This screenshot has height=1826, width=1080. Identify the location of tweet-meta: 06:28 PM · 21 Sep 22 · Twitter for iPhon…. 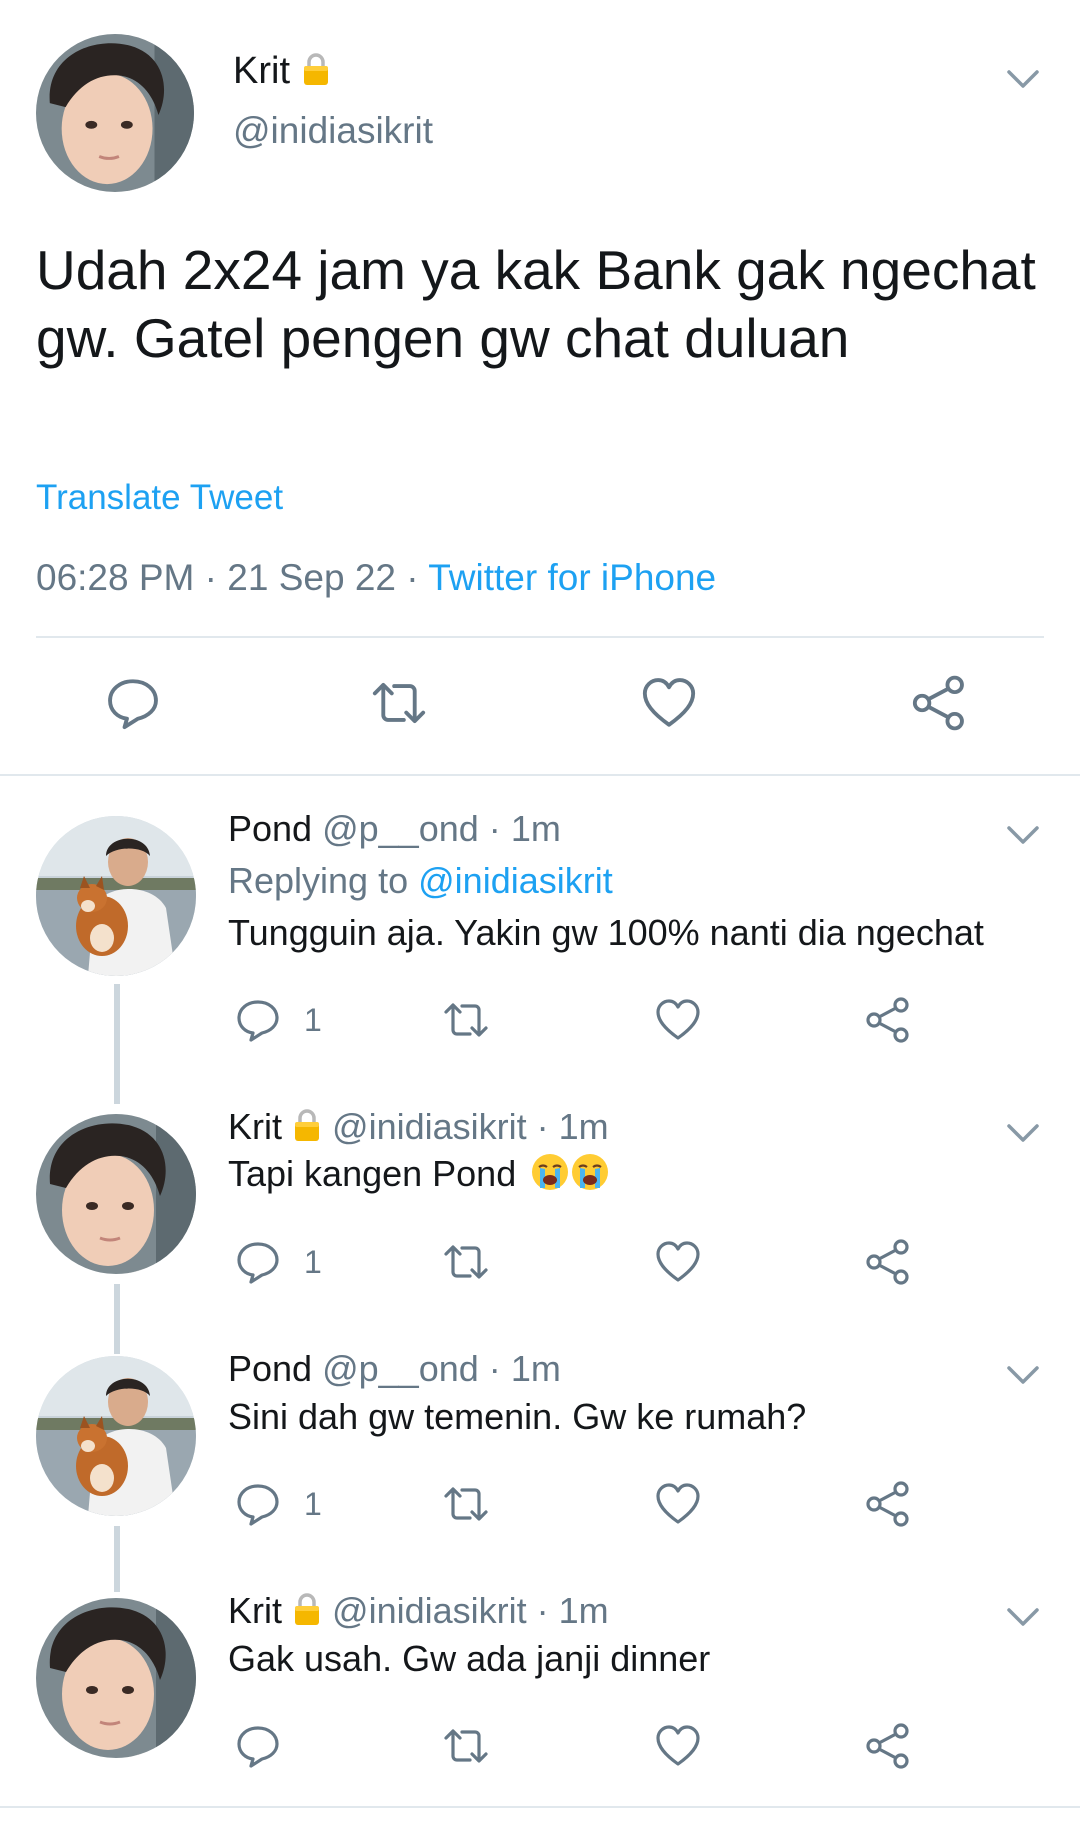
(376, 578).